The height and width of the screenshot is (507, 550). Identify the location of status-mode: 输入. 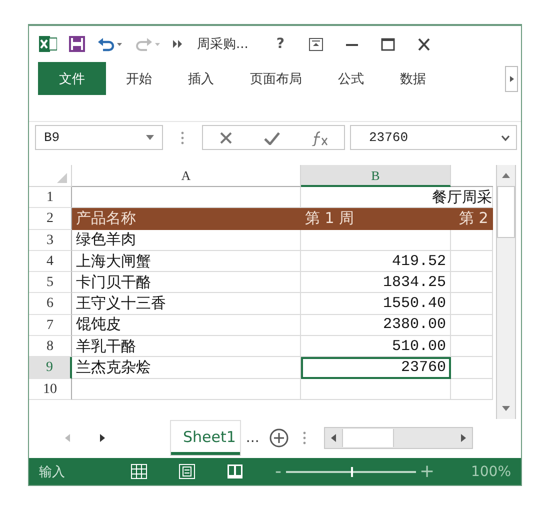
(52, 472).